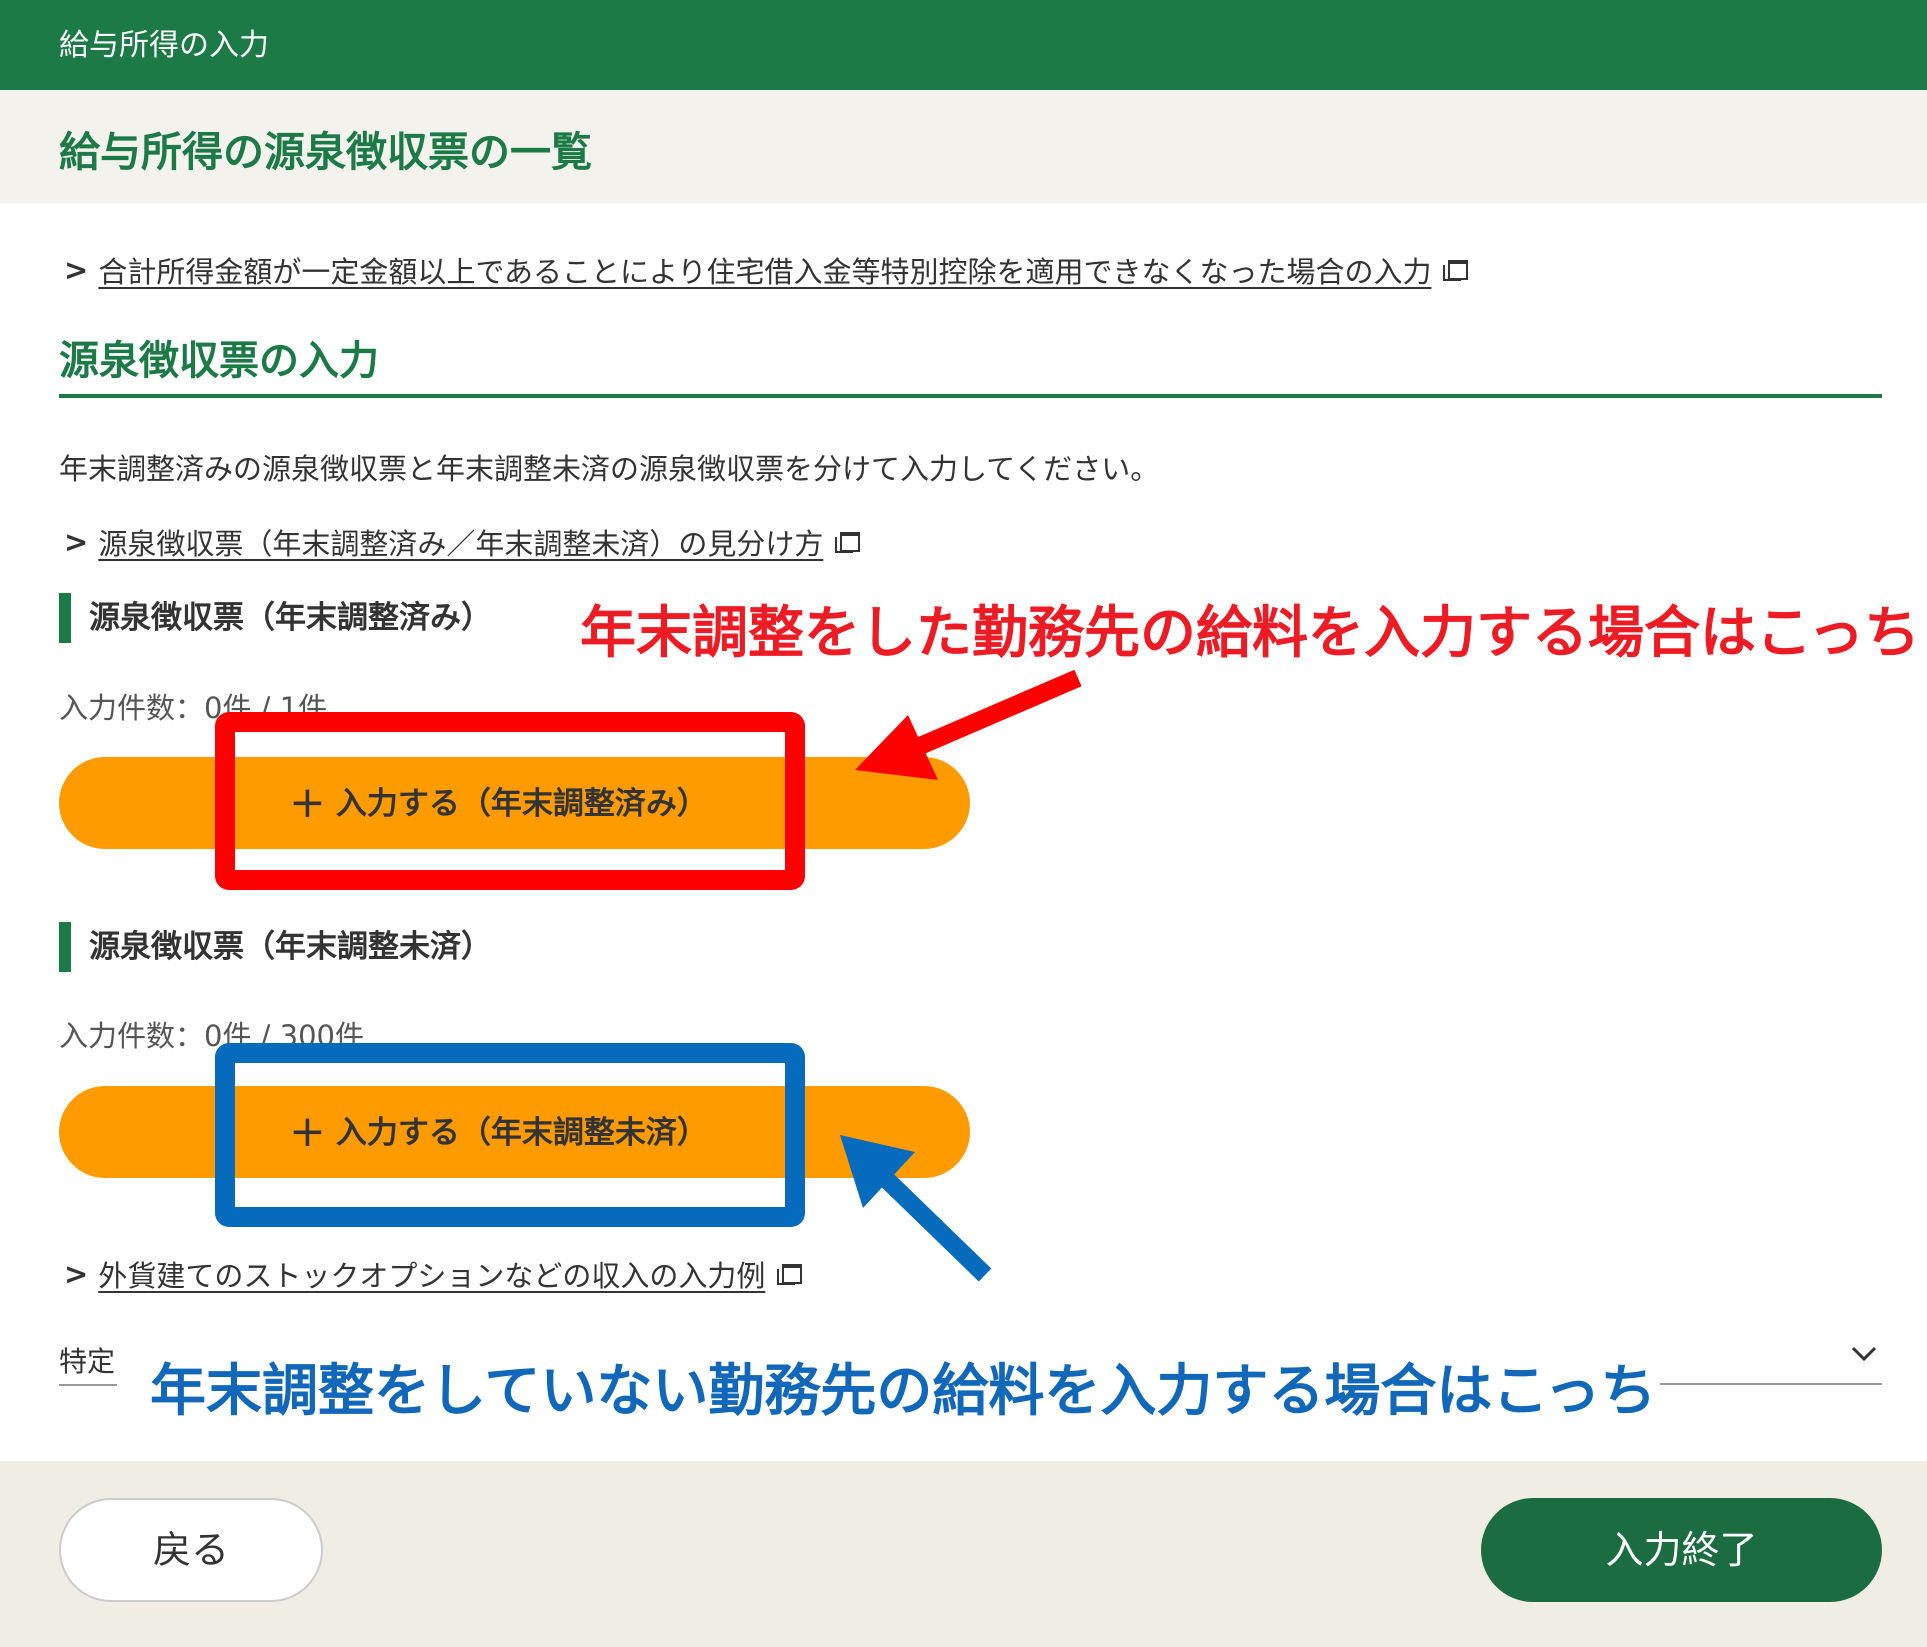 The image size is (1927, 1647). I want to click on red-annotation: 年末調整をした勤務先の給料を入力する場合はこっち, so click(1250, 633).